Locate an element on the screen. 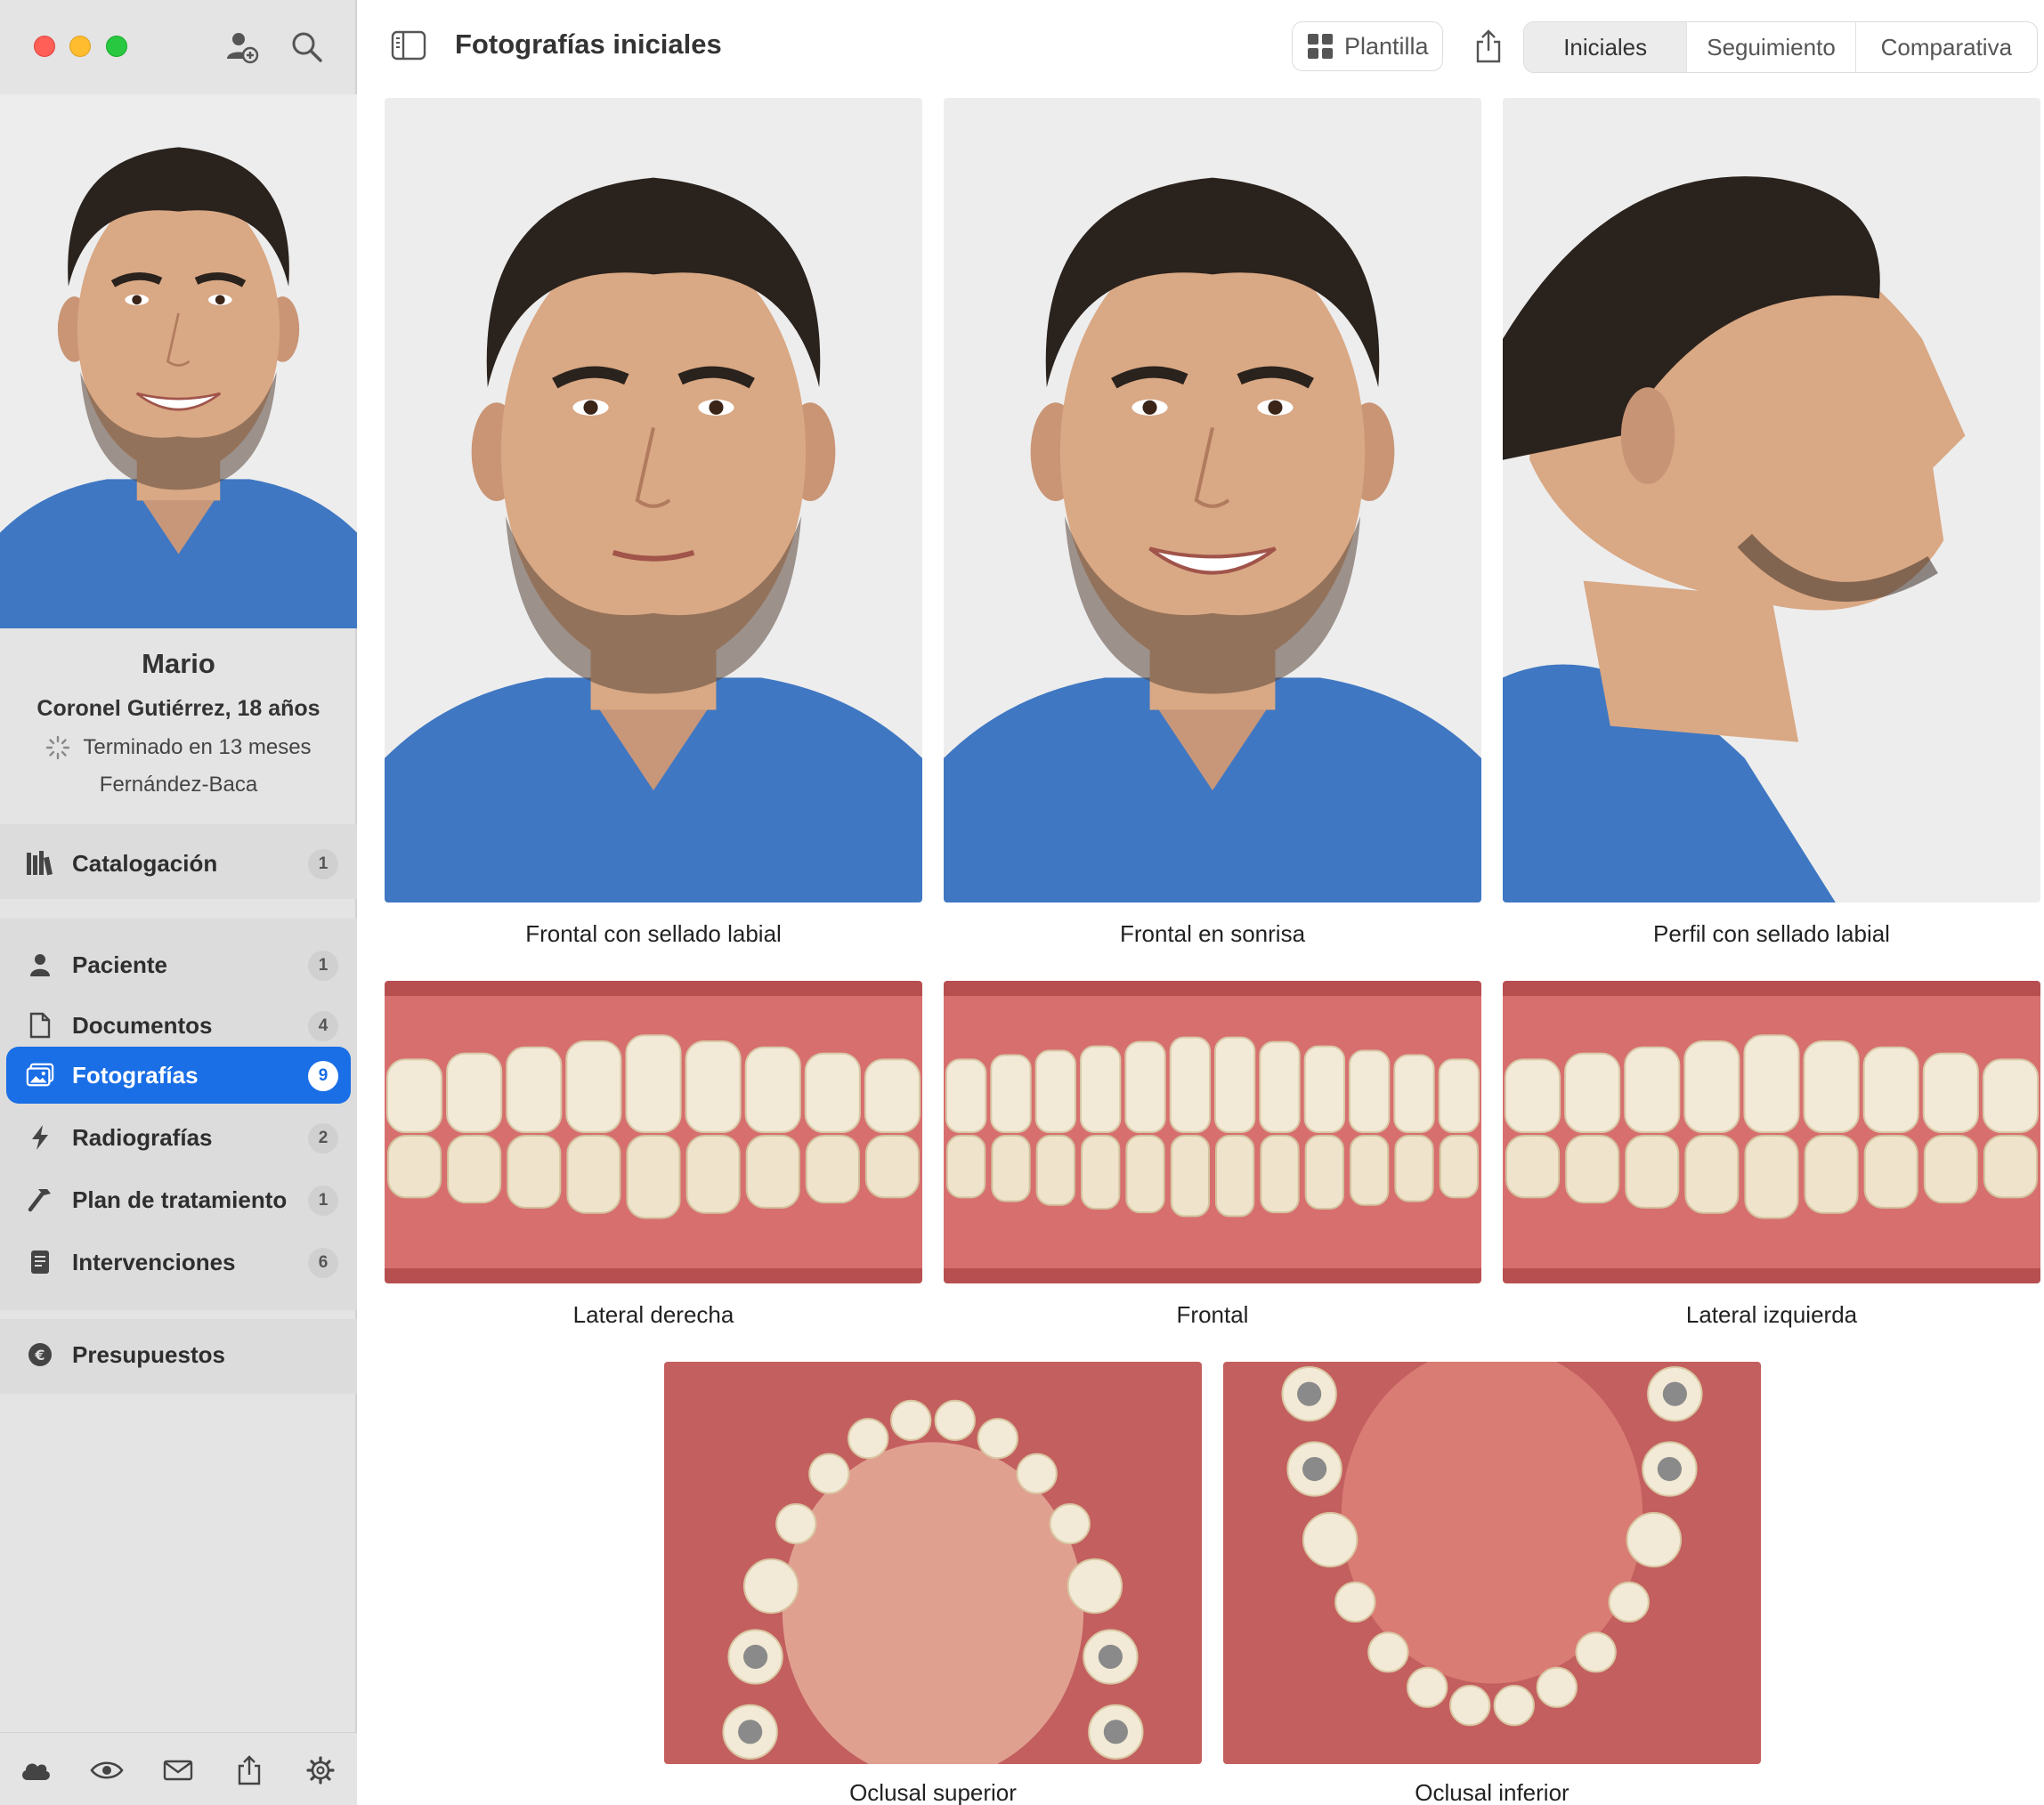 The width and height of the screenshot is (2044, 1805). patient-first-name: Mario is located at coordinates (179, 663).